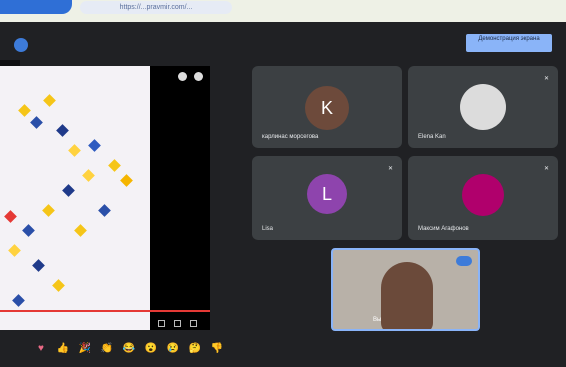  Describe the element at coordinates (180, 198) in the screenshot. I see `video-blackout` at that location.